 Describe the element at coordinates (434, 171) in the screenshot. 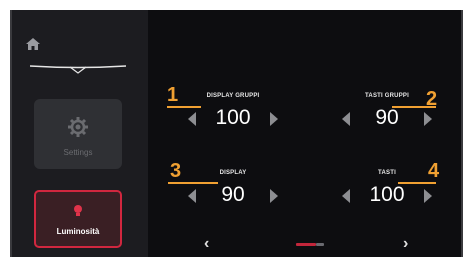

I see `callout-number: 4` at that location.